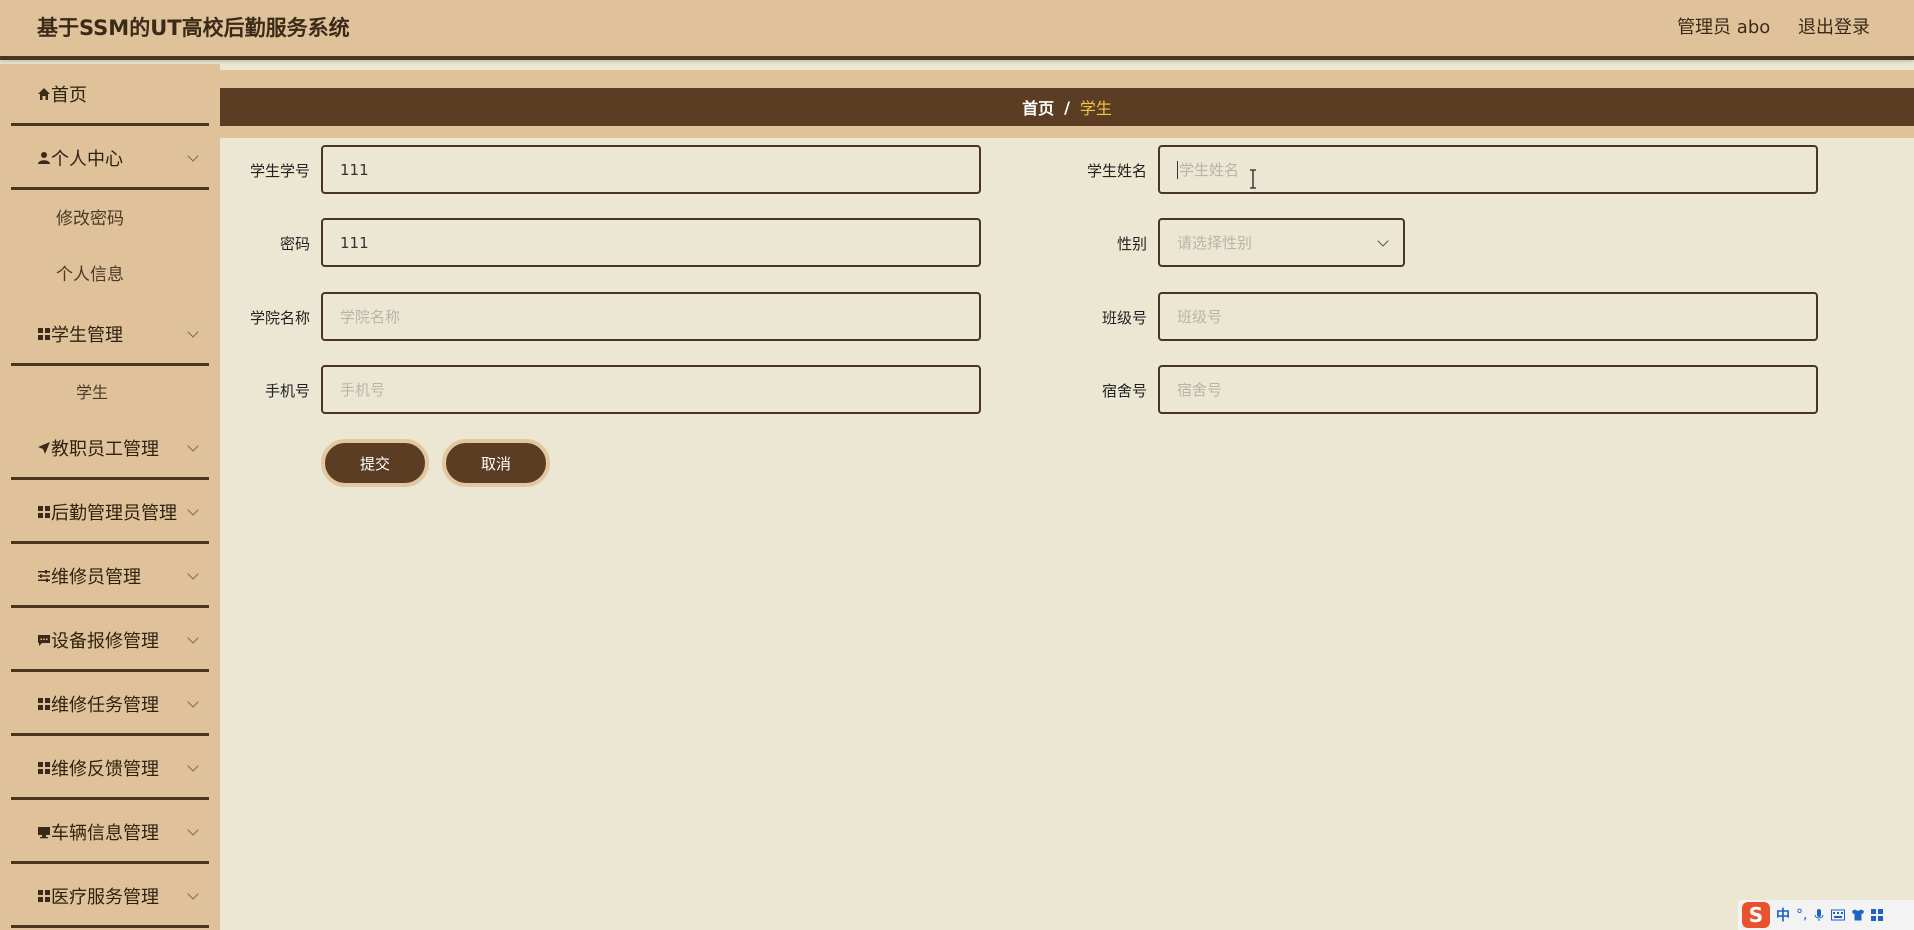 The width and height of the screenshot is (1914, 930). Describe the element at coordinates (294, 244) in the screenshot. I see `password-label: 密码` at that location.